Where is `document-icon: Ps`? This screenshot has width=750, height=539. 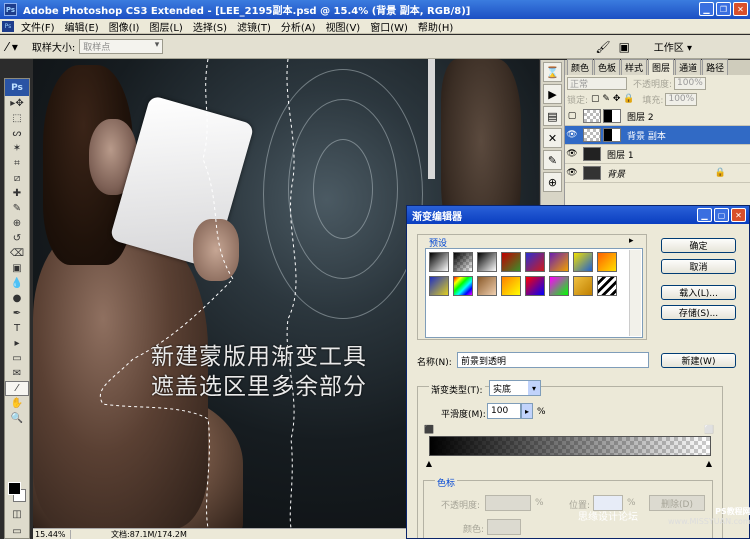 document-icon: Ps is located at coordinates (8, 26).